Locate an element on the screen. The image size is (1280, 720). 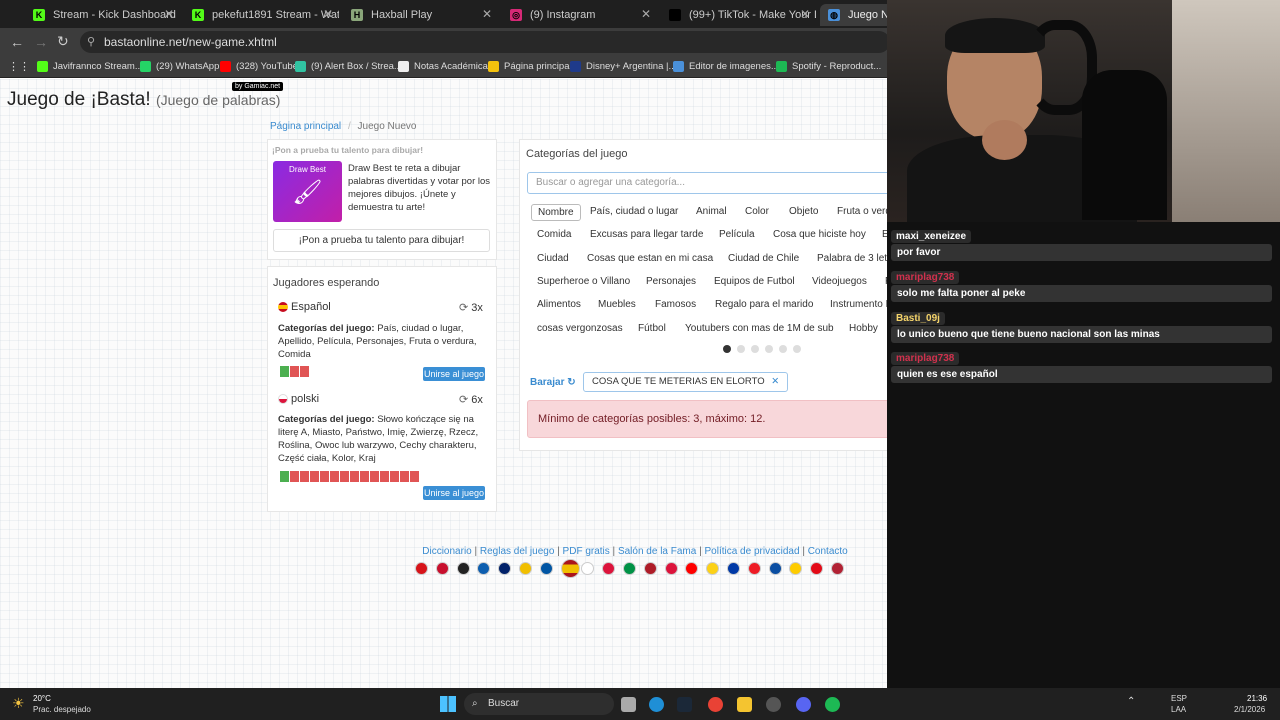
category-chip: Nombre is located at coordinates (556, 212).